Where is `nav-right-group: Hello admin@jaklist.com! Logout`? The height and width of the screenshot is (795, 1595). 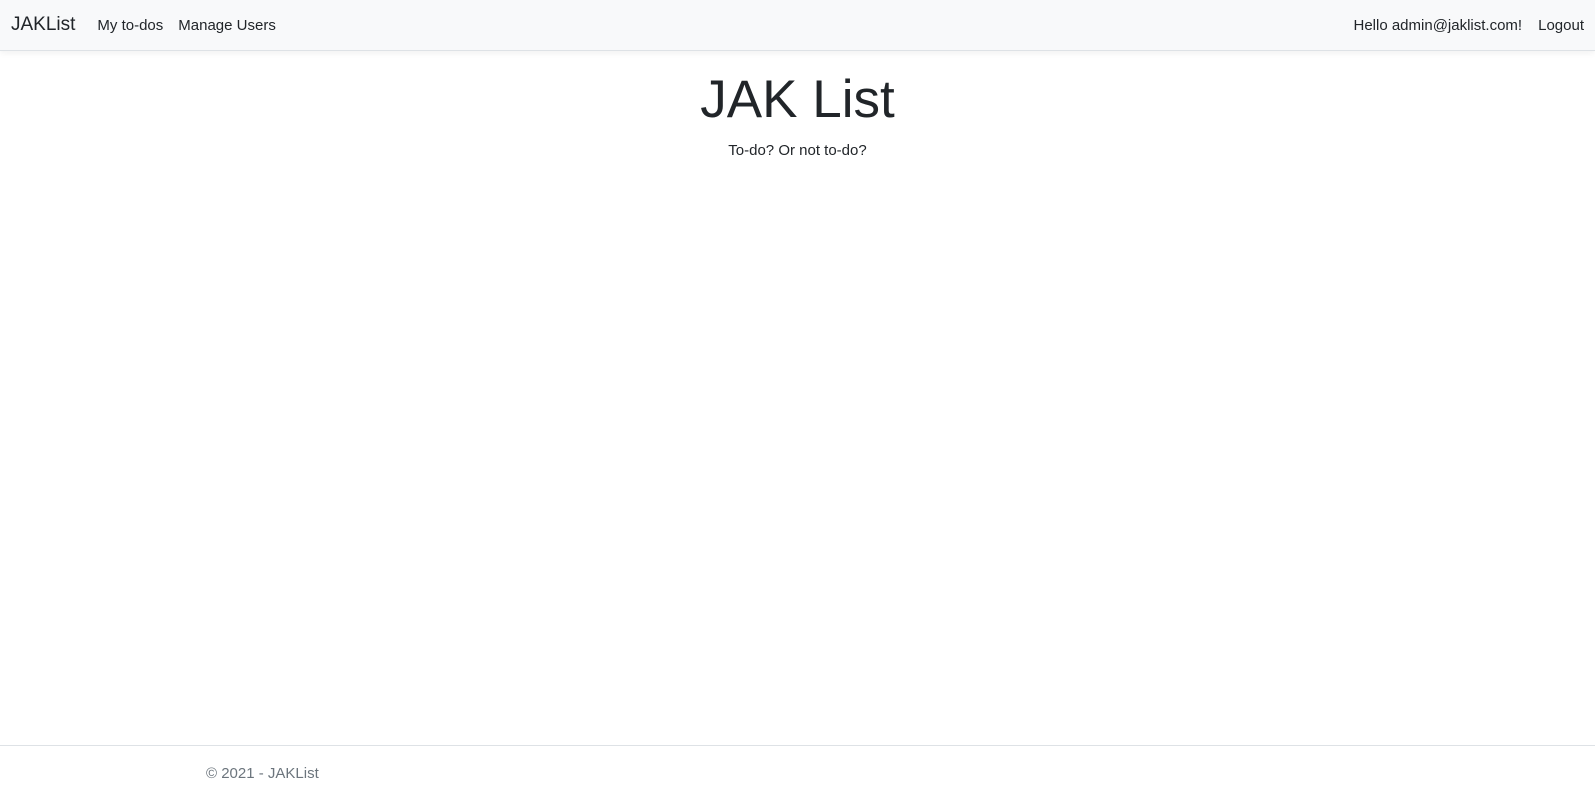 nav-right-group: Hello admin@jaklist.com! Logout is located at coordinates (1468, 25).